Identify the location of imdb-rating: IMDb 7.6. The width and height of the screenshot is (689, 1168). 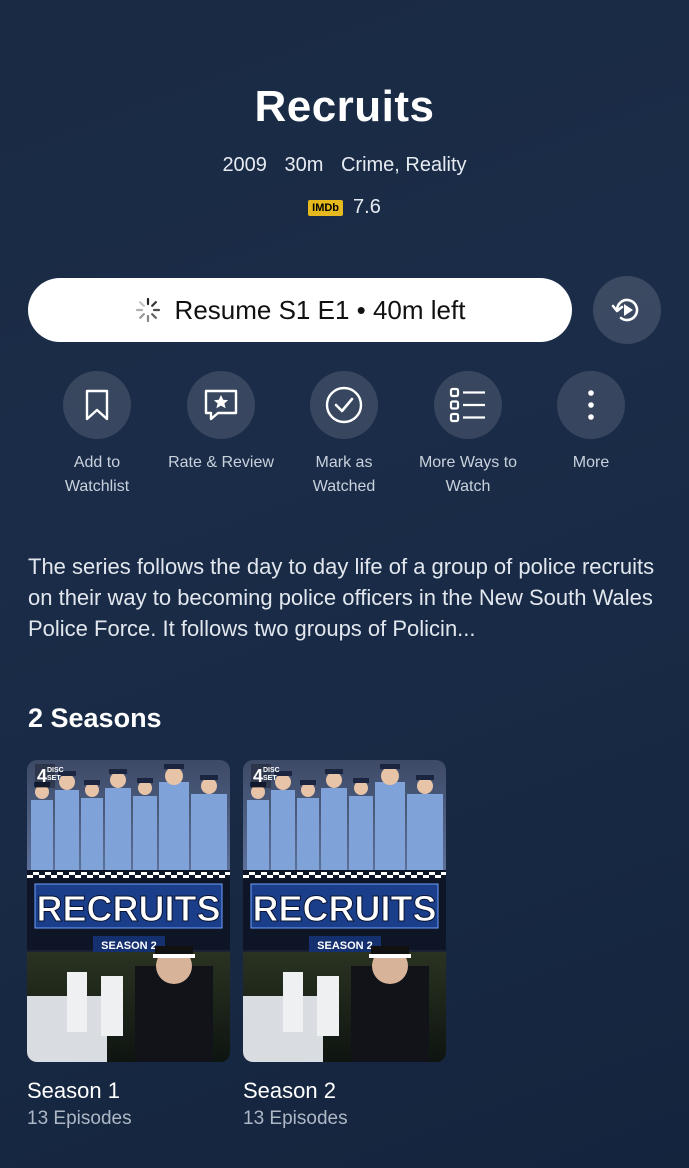
(344, 207).